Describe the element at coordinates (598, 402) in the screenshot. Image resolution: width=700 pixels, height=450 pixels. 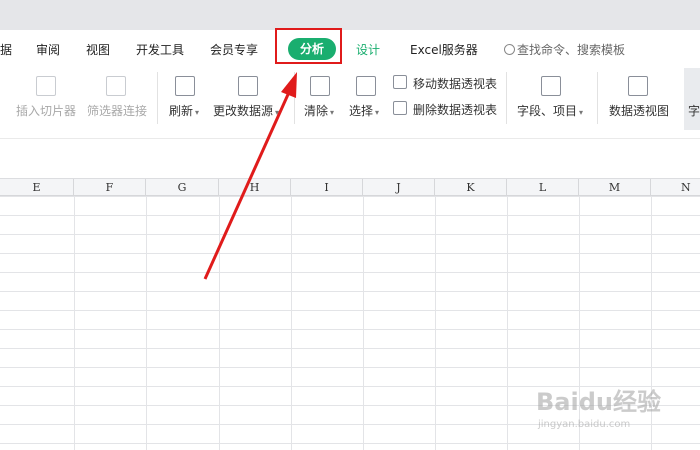
I see `watermark-brand: Baidu经验` at that location.